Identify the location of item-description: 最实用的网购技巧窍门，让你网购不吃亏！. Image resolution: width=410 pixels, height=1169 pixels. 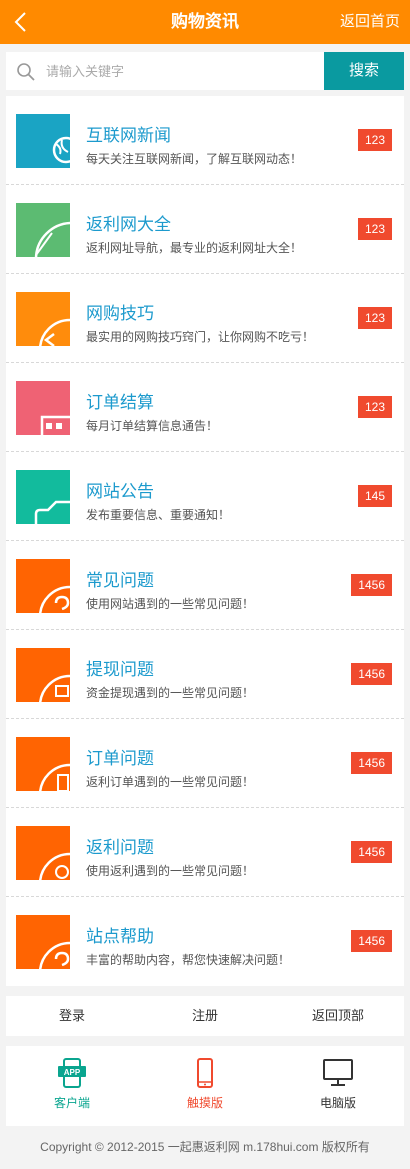
(200, 337).